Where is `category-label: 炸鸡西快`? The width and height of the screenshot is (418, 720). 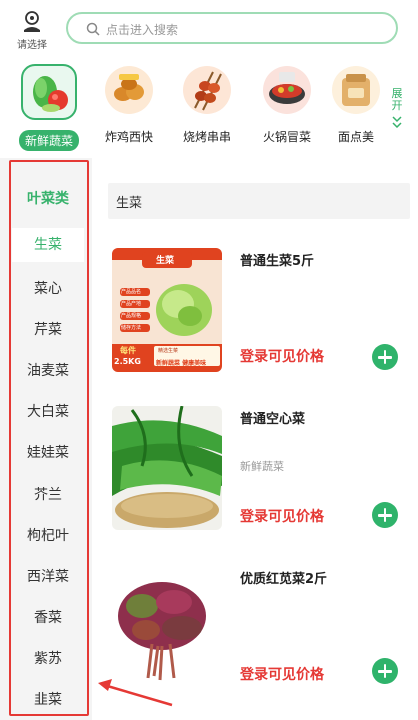 category-label: 炸鸡西快 is located at coordinates (128, 137).